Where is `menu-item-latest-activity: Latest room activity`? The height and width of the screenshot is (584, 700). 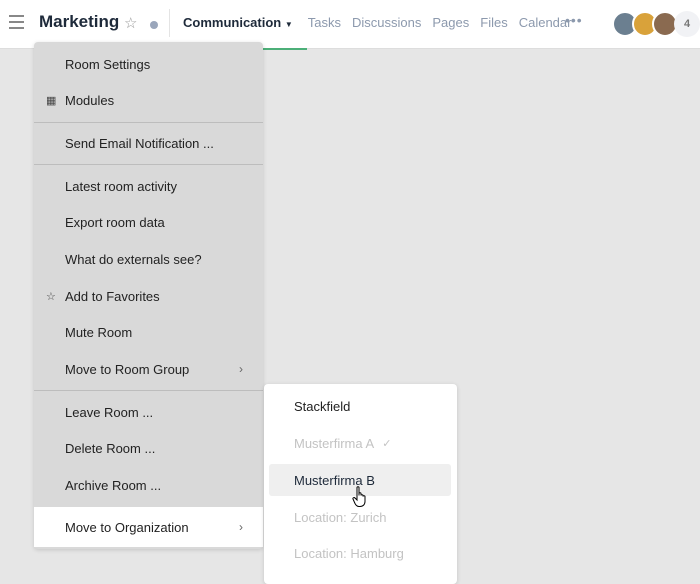 menu-item-latest-activity: Latest room activity is located at coordinates (148, 186).